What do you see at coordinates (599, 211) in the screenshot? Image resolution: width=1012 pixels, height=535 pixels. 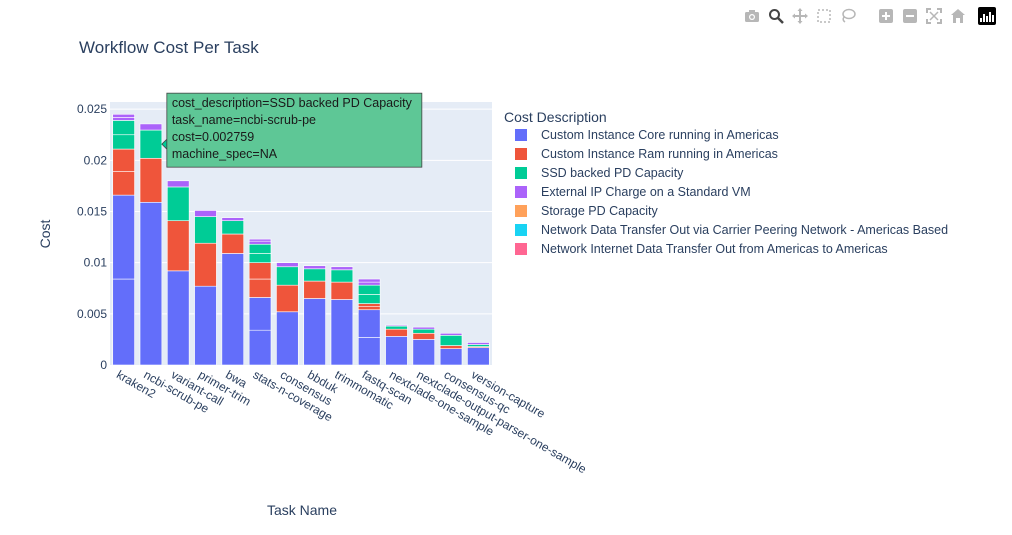 I see `legend-item-label: Storage PD Capacity` at bounding box center [599, 211].